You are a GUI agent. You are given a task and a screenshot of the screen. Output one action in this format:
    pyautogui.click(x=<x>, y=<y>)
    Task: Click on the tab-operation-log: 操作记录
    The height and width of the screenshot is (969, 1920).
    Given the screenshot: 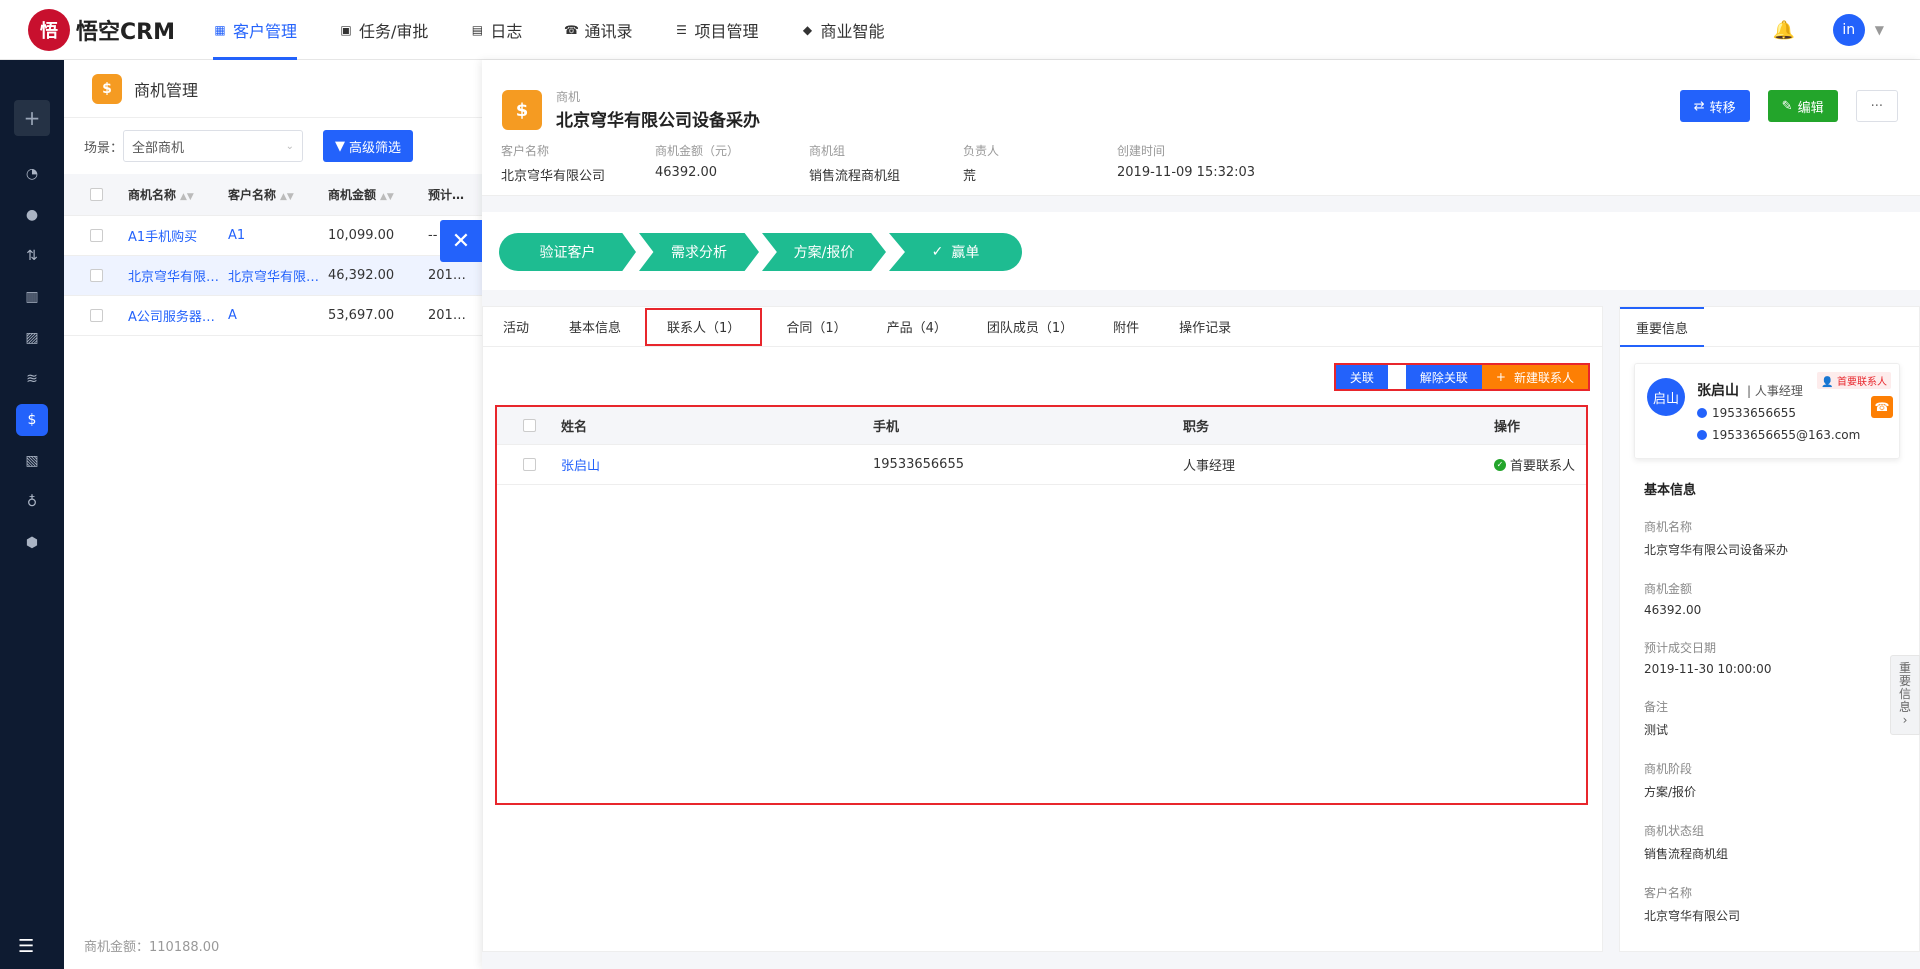 What is the action you would take?
    pyautogui.click(x=1205, y=327)
    